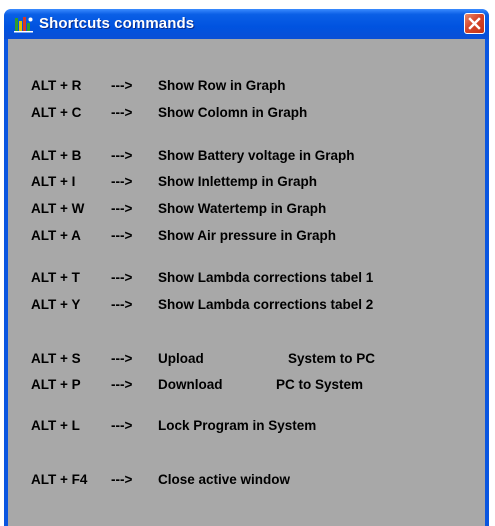 The width and height of the screenshot is (495, 526). I want to click on shortcut-description: Show Row in Graph, so click(222, 85).